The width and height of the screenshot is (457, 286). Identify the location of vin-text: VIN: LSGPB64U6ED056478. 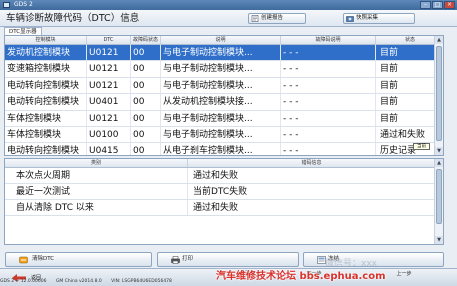
(141, 281).